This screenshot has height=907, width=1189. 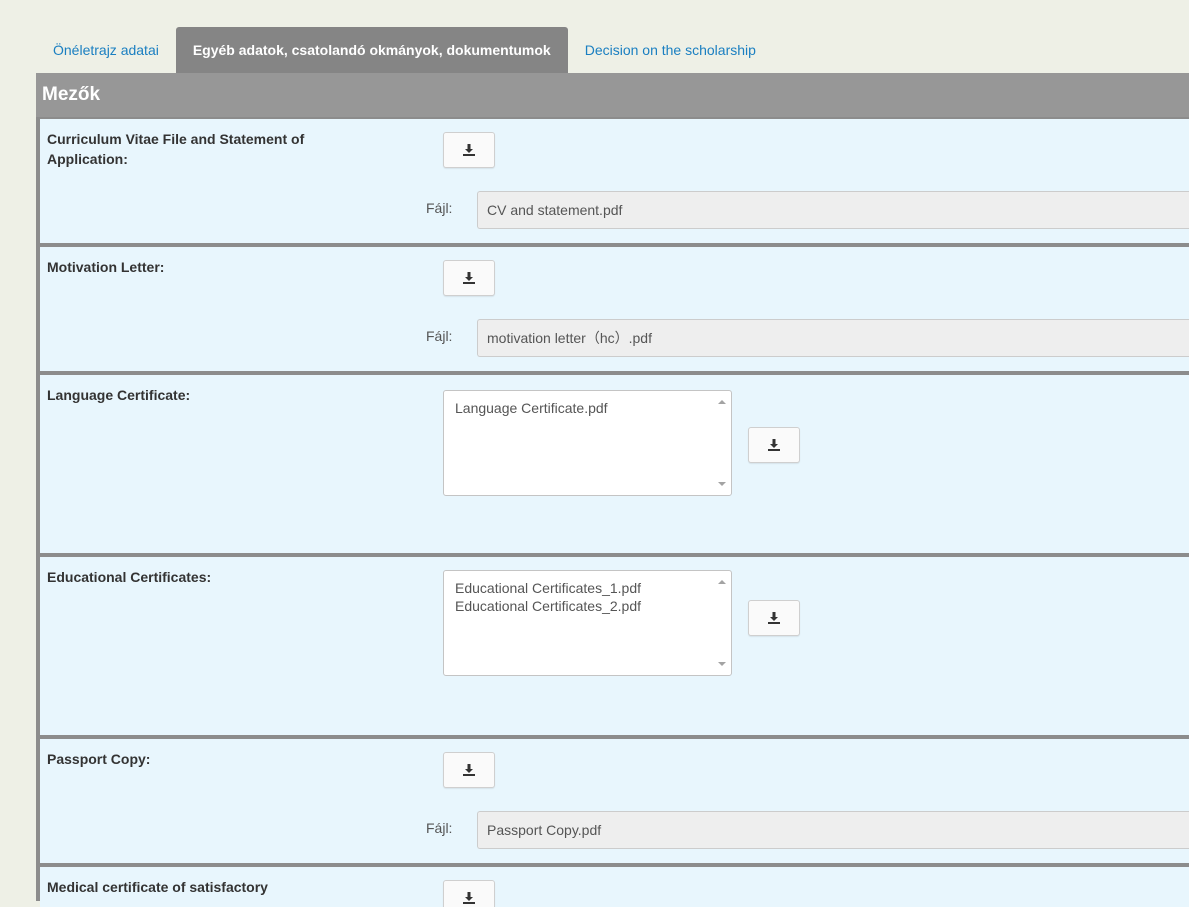 What do you see at coordinates (531, 408) in the screenshot?
I see `list-item: Language Certificate.pdf` at bounding box center [531, 408].